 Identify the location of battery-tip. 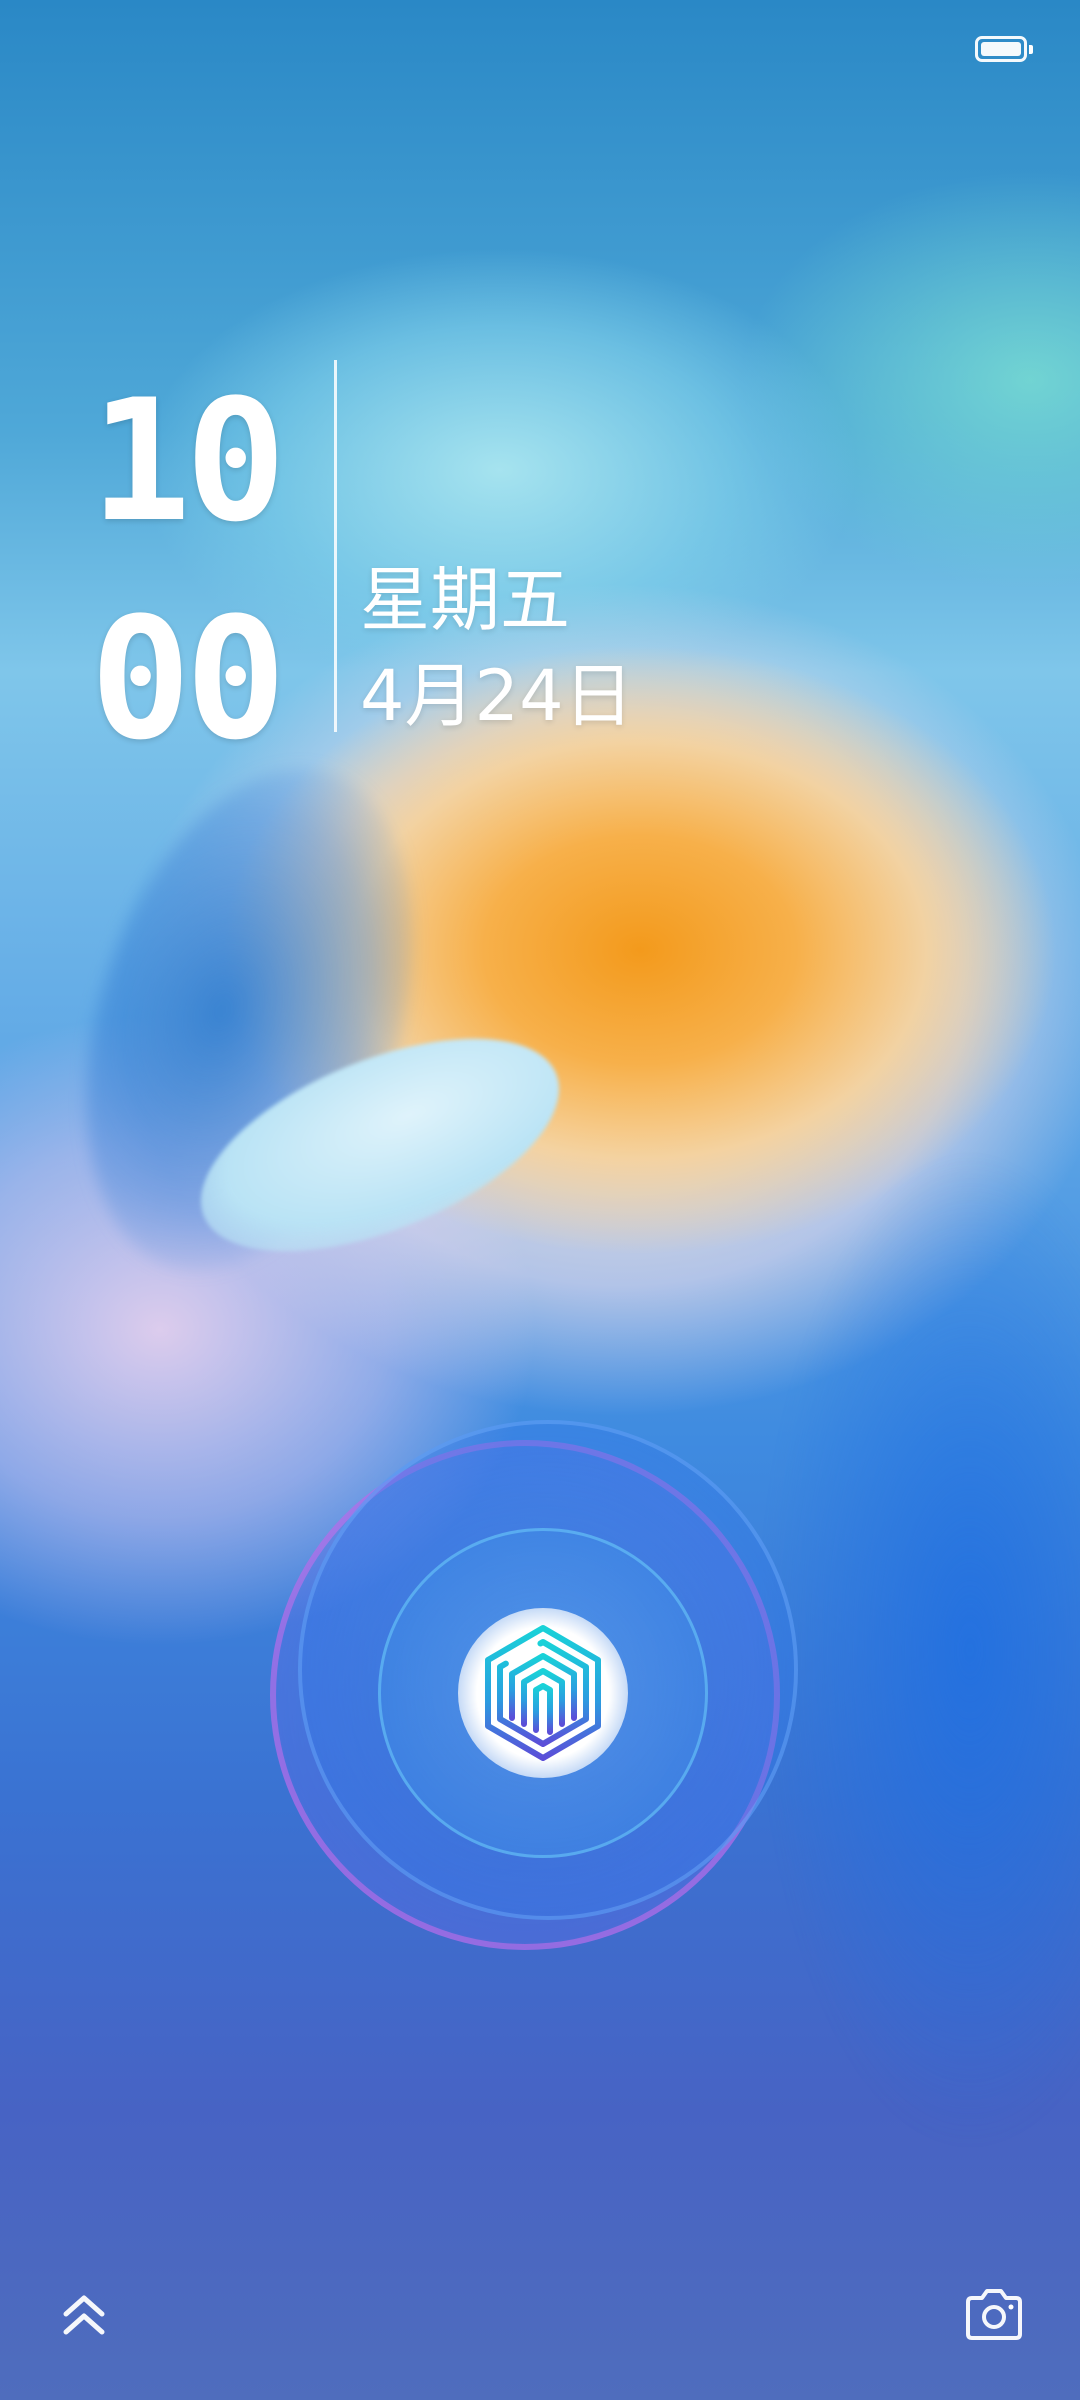
(1031, 49).